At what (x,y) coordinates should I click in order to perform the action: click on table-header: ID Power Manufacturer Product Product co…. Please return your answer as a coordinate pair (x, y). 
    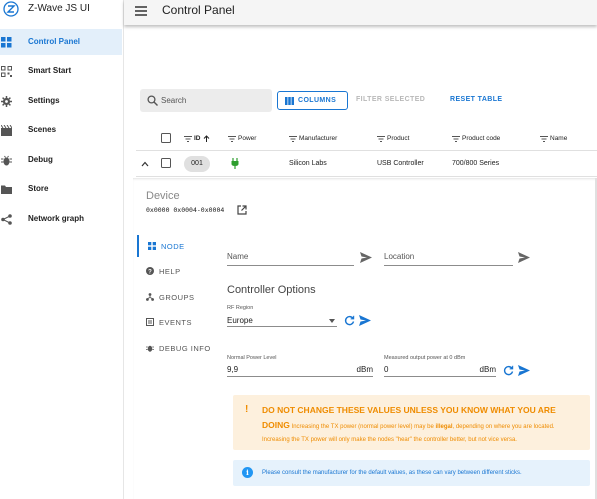
    Looking at the image, I should click on (366, 138).